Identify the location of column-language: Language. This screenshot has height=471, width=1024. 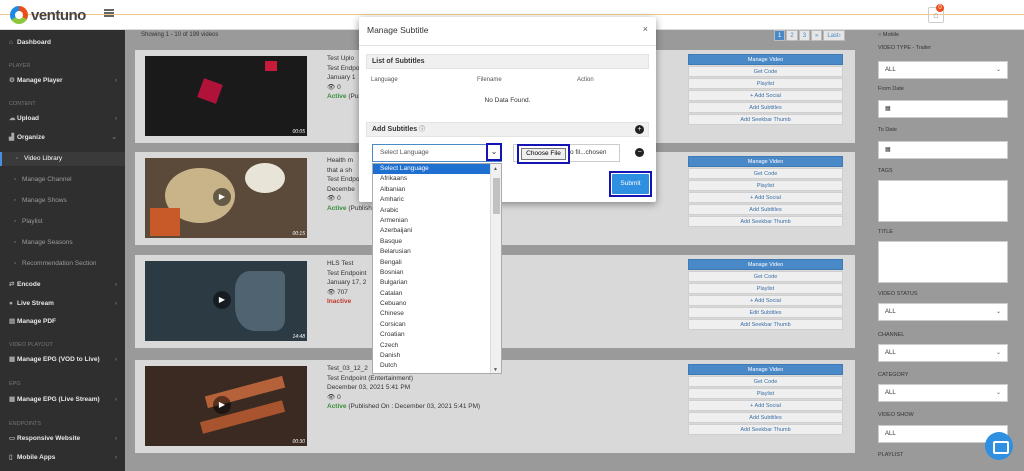
(384, 80).